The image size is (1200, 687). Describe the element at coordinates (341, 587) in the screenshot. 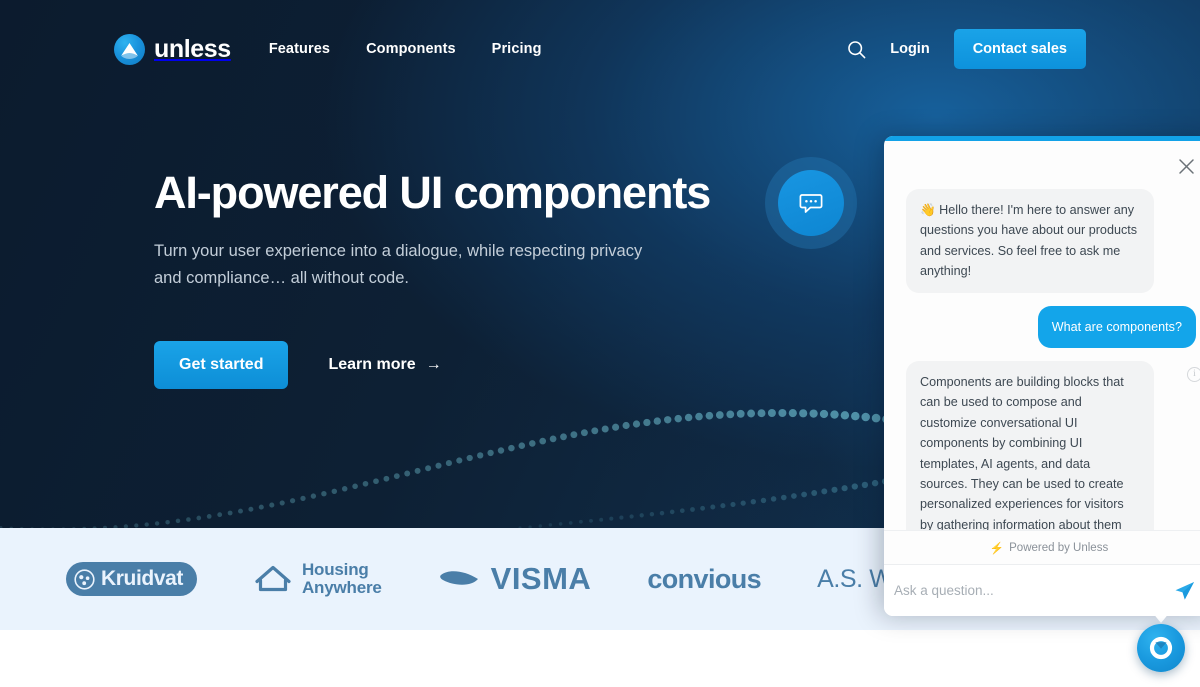

I see `housing-line-2: Anywhere` at that location.